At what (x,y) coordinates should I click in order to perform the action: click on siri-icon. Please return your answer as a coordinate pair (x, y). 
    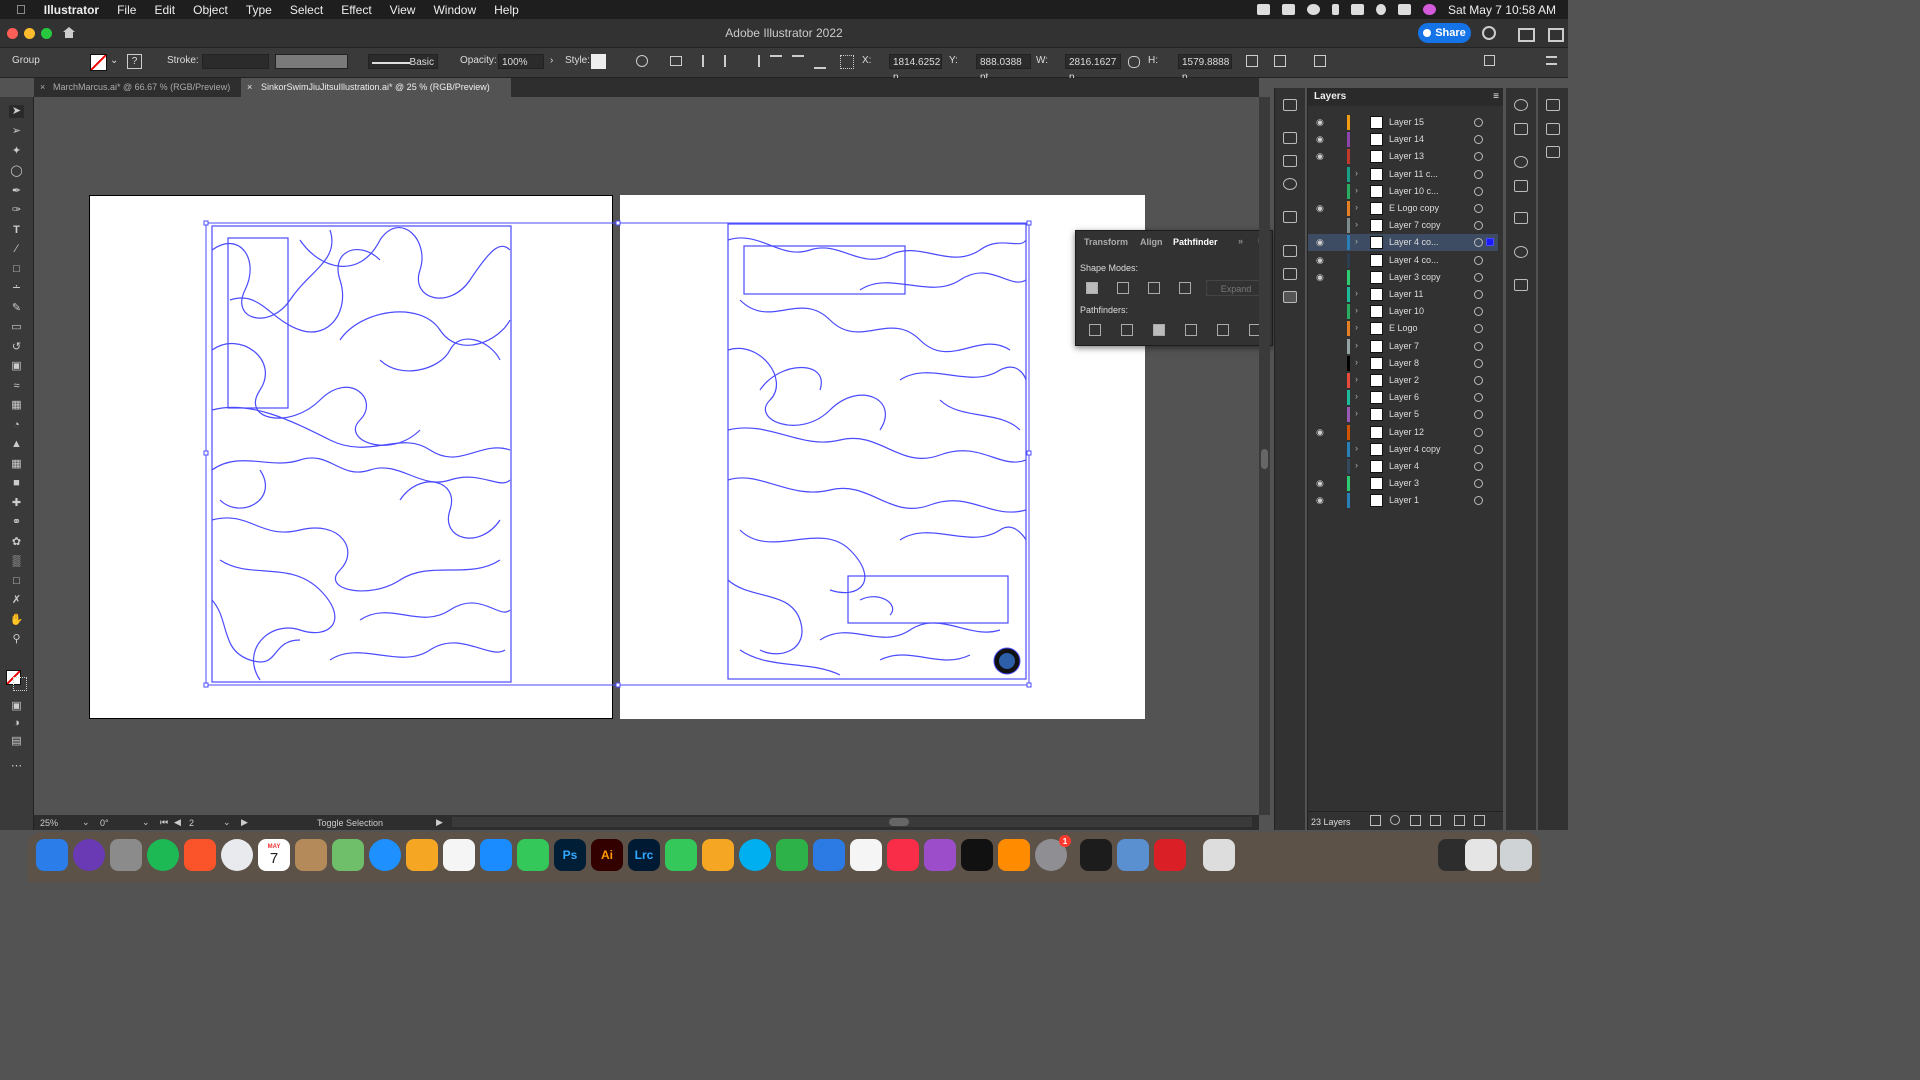
    Looking at the image, I should click on (89, 855).